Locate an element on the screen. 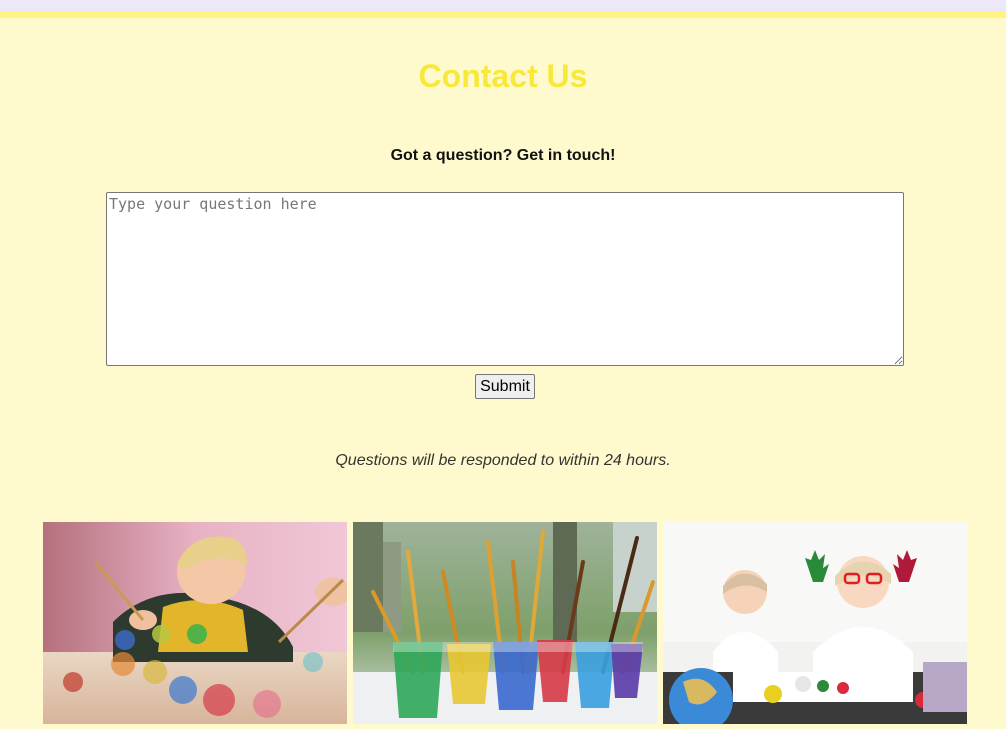  submit-button: Submit is located at coordinates (505, 386).